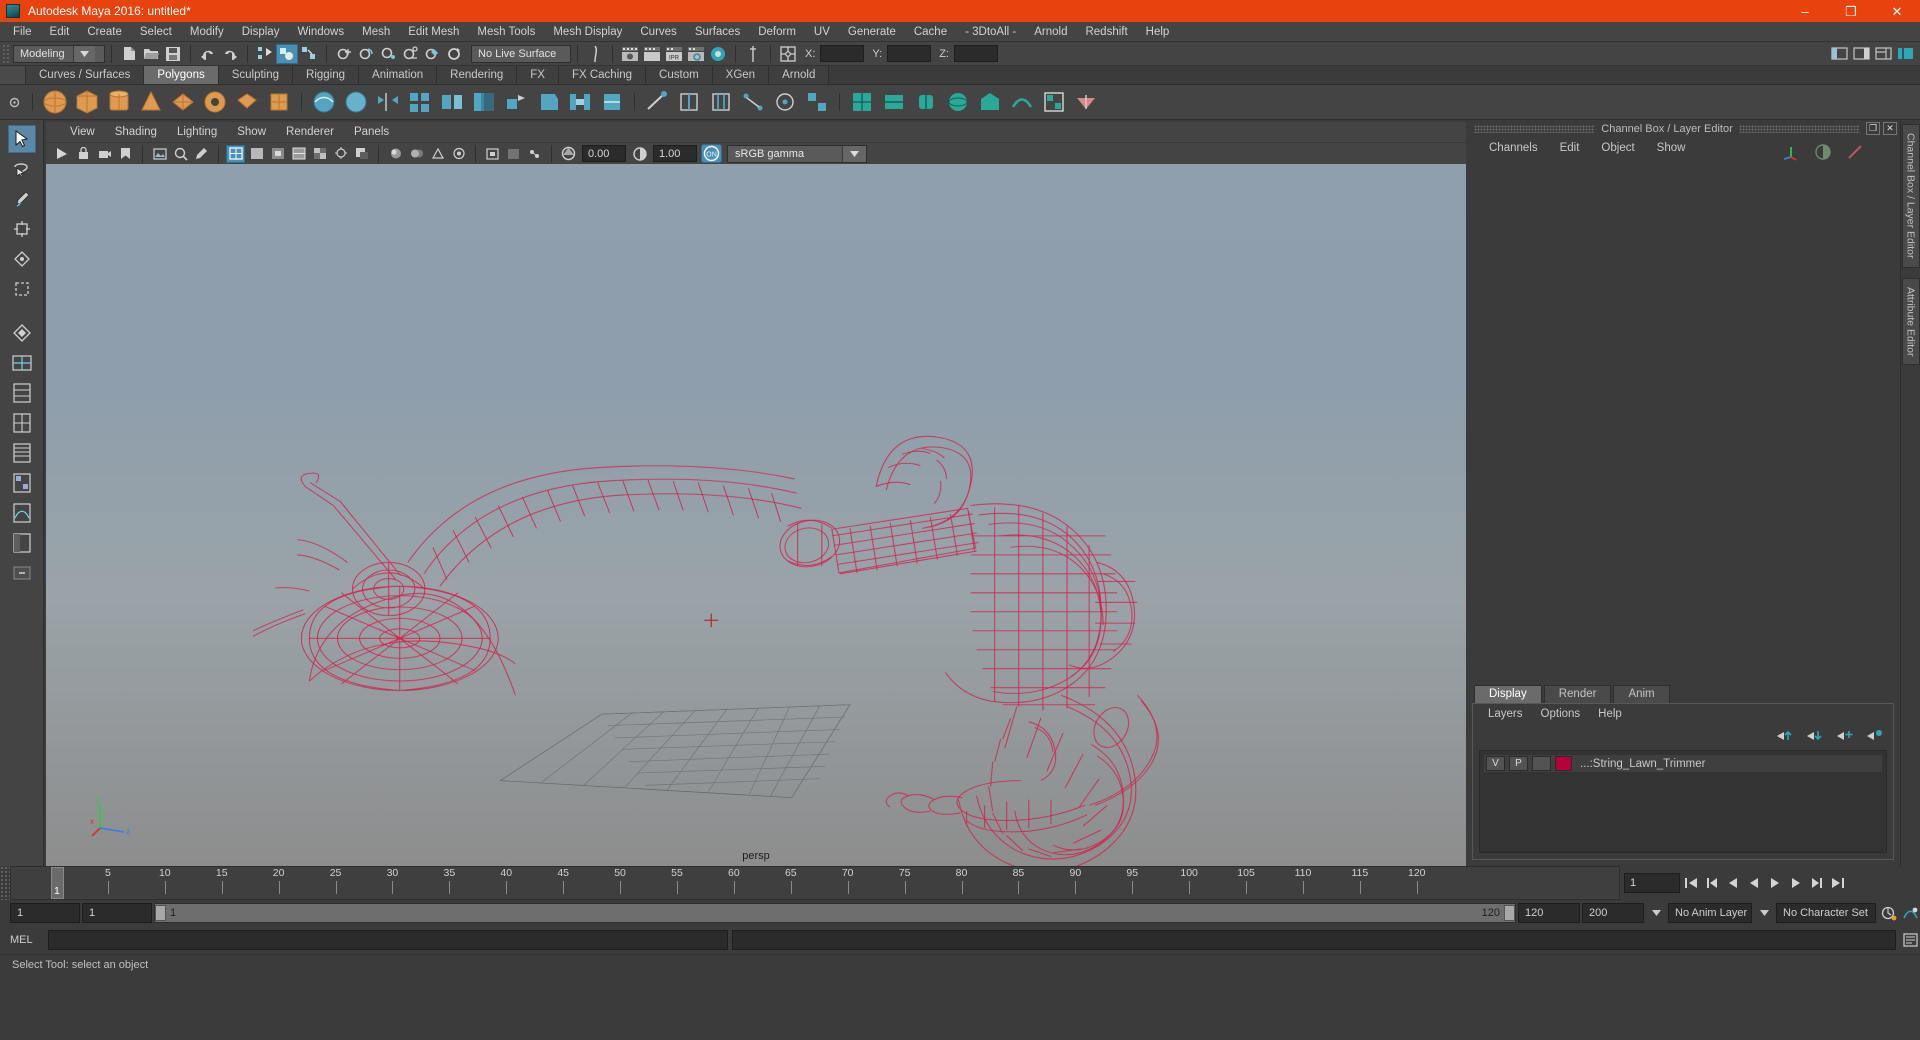 The width and height of the screenshot is (1920, 1040). What do you see at coordinates (398, 75) in the screenshot?
I see `shelf-tab-animation: Animation` at bounding box center [398, 75].